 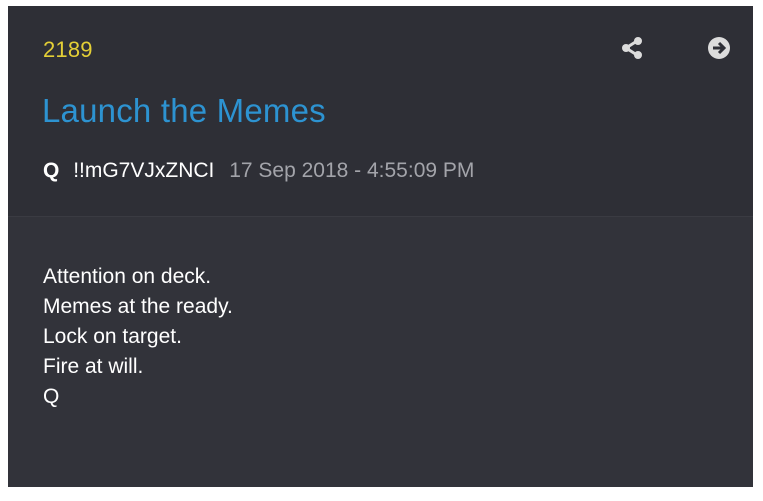 I want to click on post-timestamp: 17 Sep 2018 - 4:55:09 PM, so click(x=352, y=170).